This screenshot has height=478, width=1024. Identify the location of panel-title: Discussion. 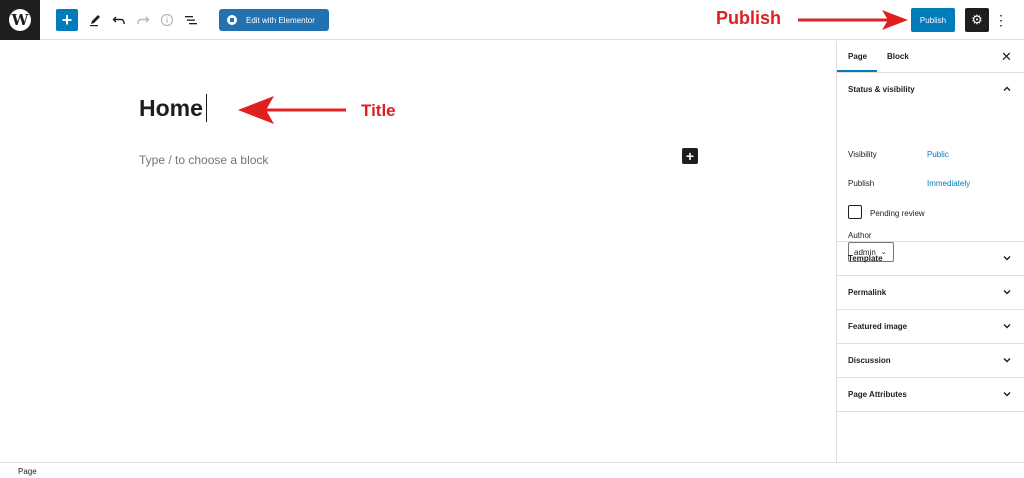
(869, 360).